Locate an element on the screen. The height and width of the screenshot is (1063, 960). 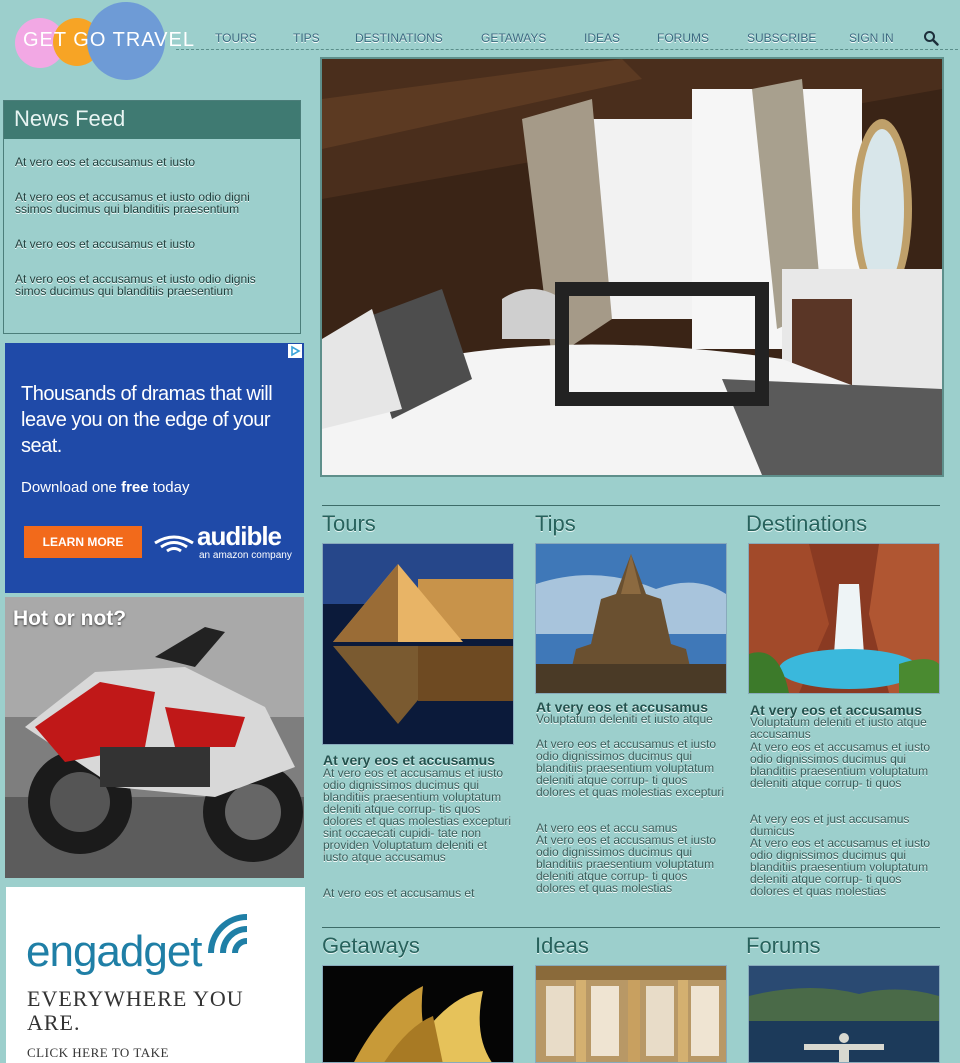
section-title-forums: Forums is located at coordinates (783, 946).